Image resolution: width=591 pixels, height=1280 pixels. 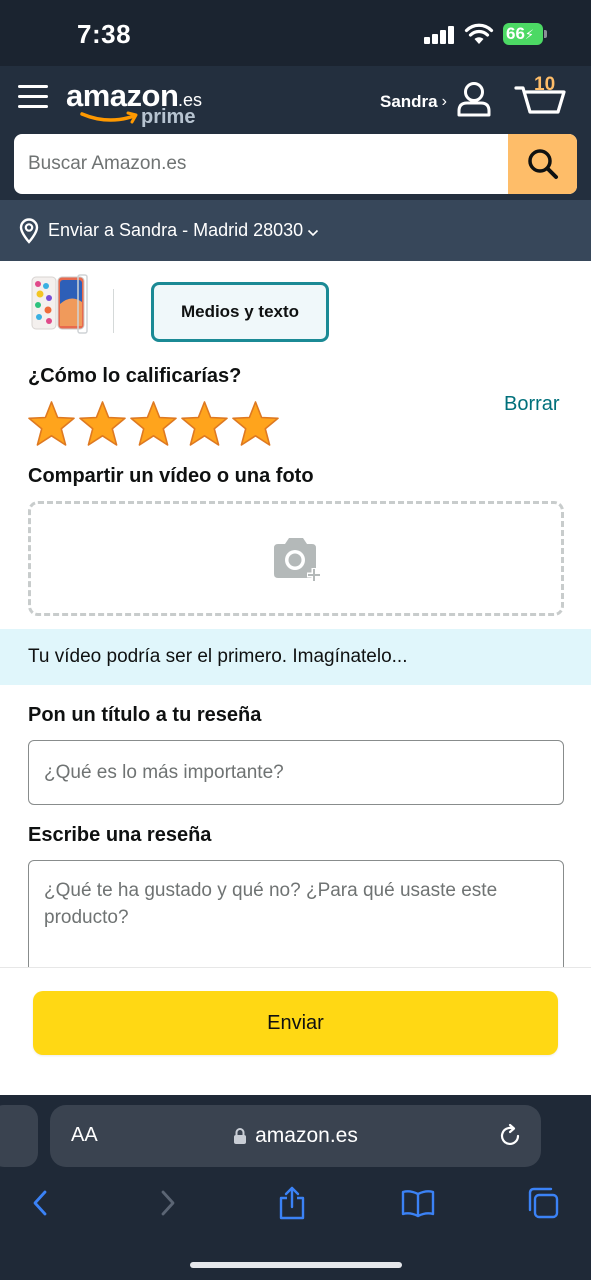 What do you see at coordinates (296, 772) in the screenshot?
I see `review-title-input` at bounding box center [296, 772].